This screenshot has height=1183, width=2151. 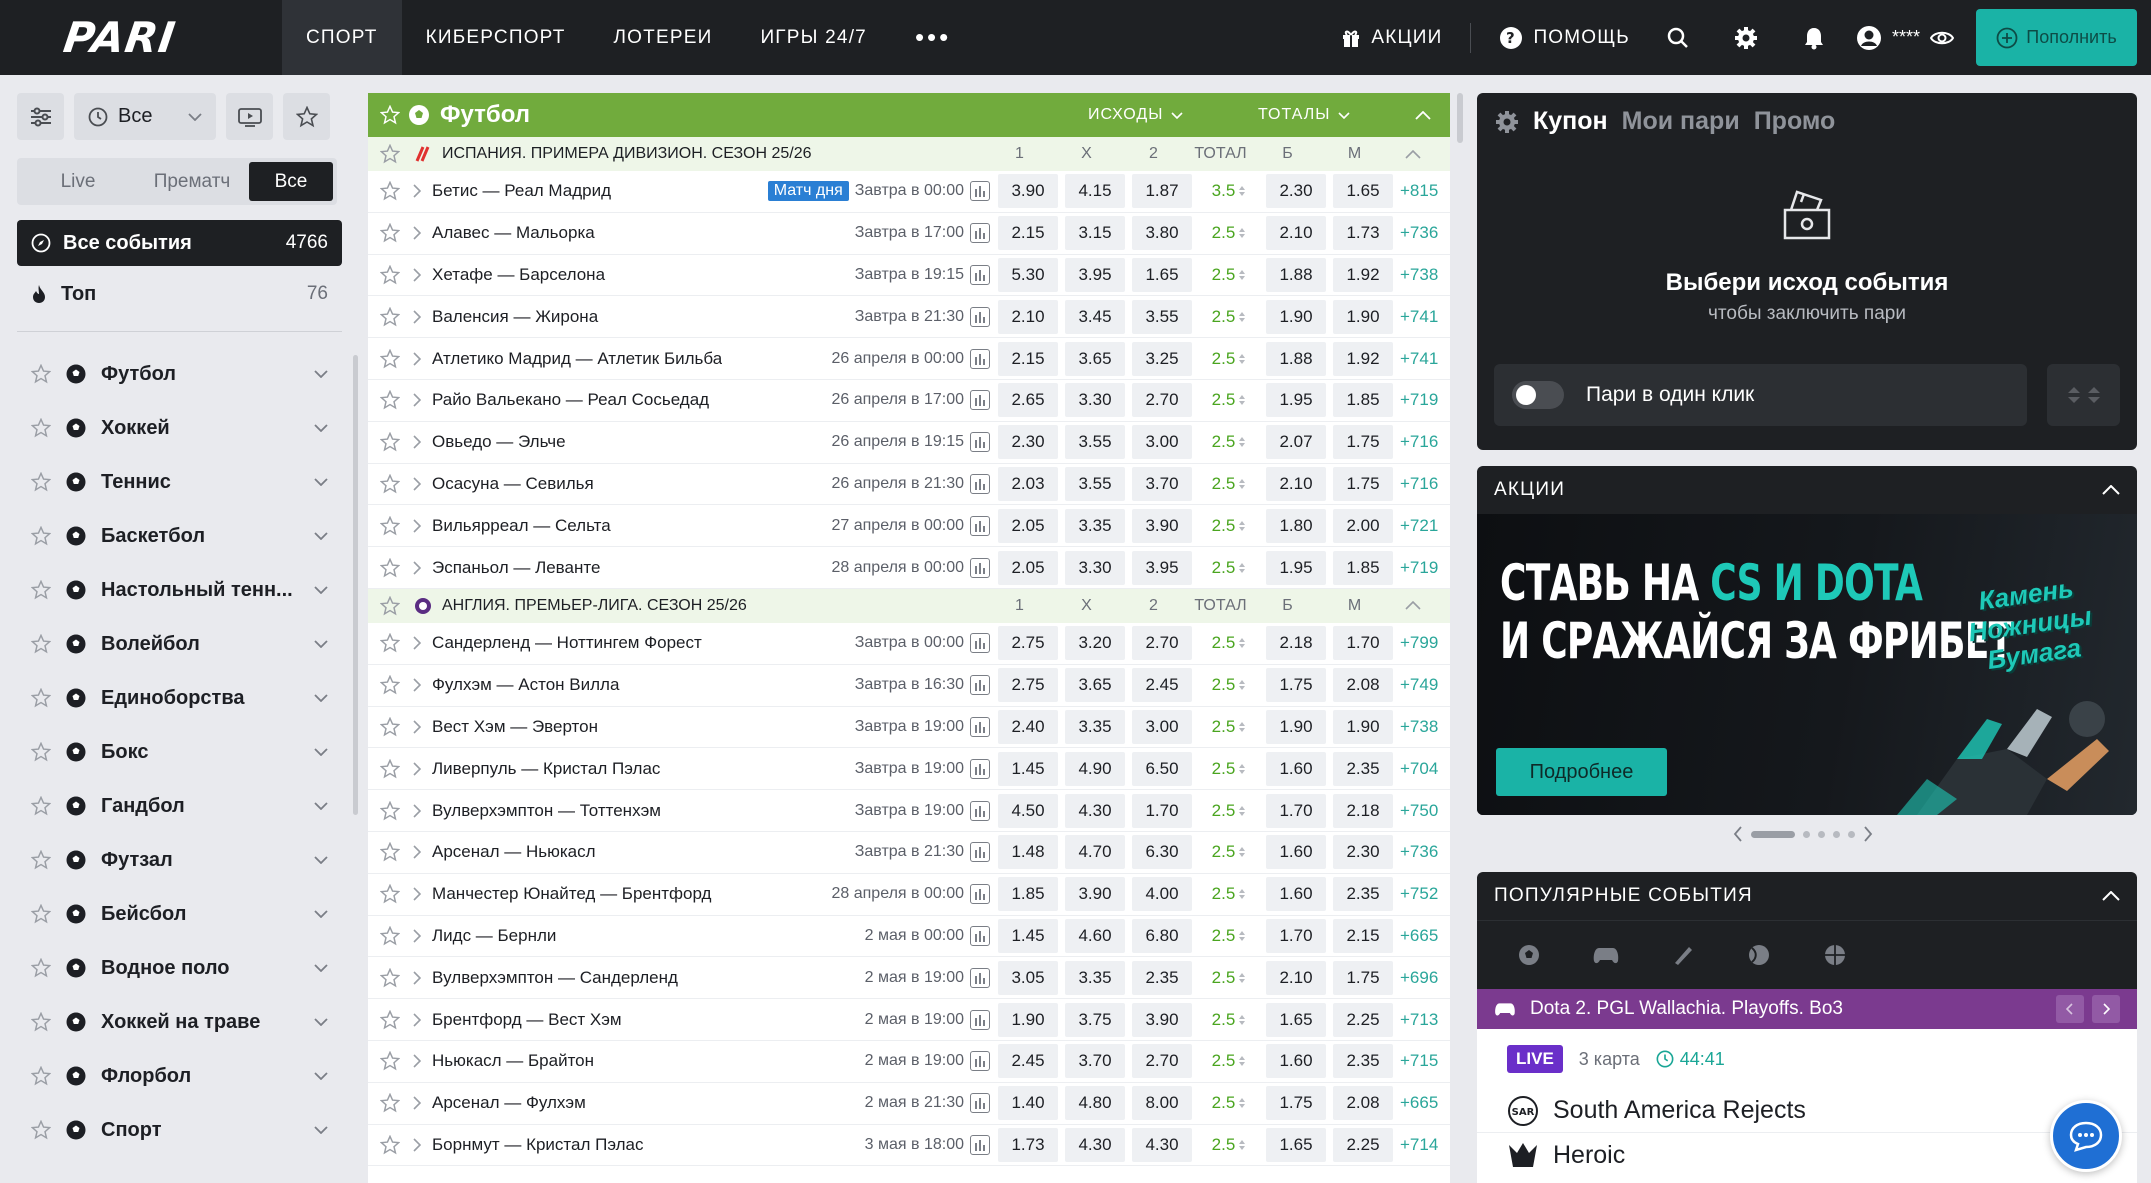 What do you see at coordinates (179, 806) in the screenshot?
I see `sidebar-item-sport: Гандбол` at bounding box center [179, 806].